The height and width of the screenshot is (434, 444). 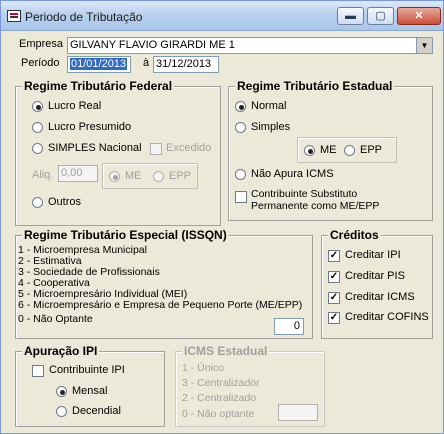 I want to click on radio-estadual-me-label: ME, so click(x=328, y=150).